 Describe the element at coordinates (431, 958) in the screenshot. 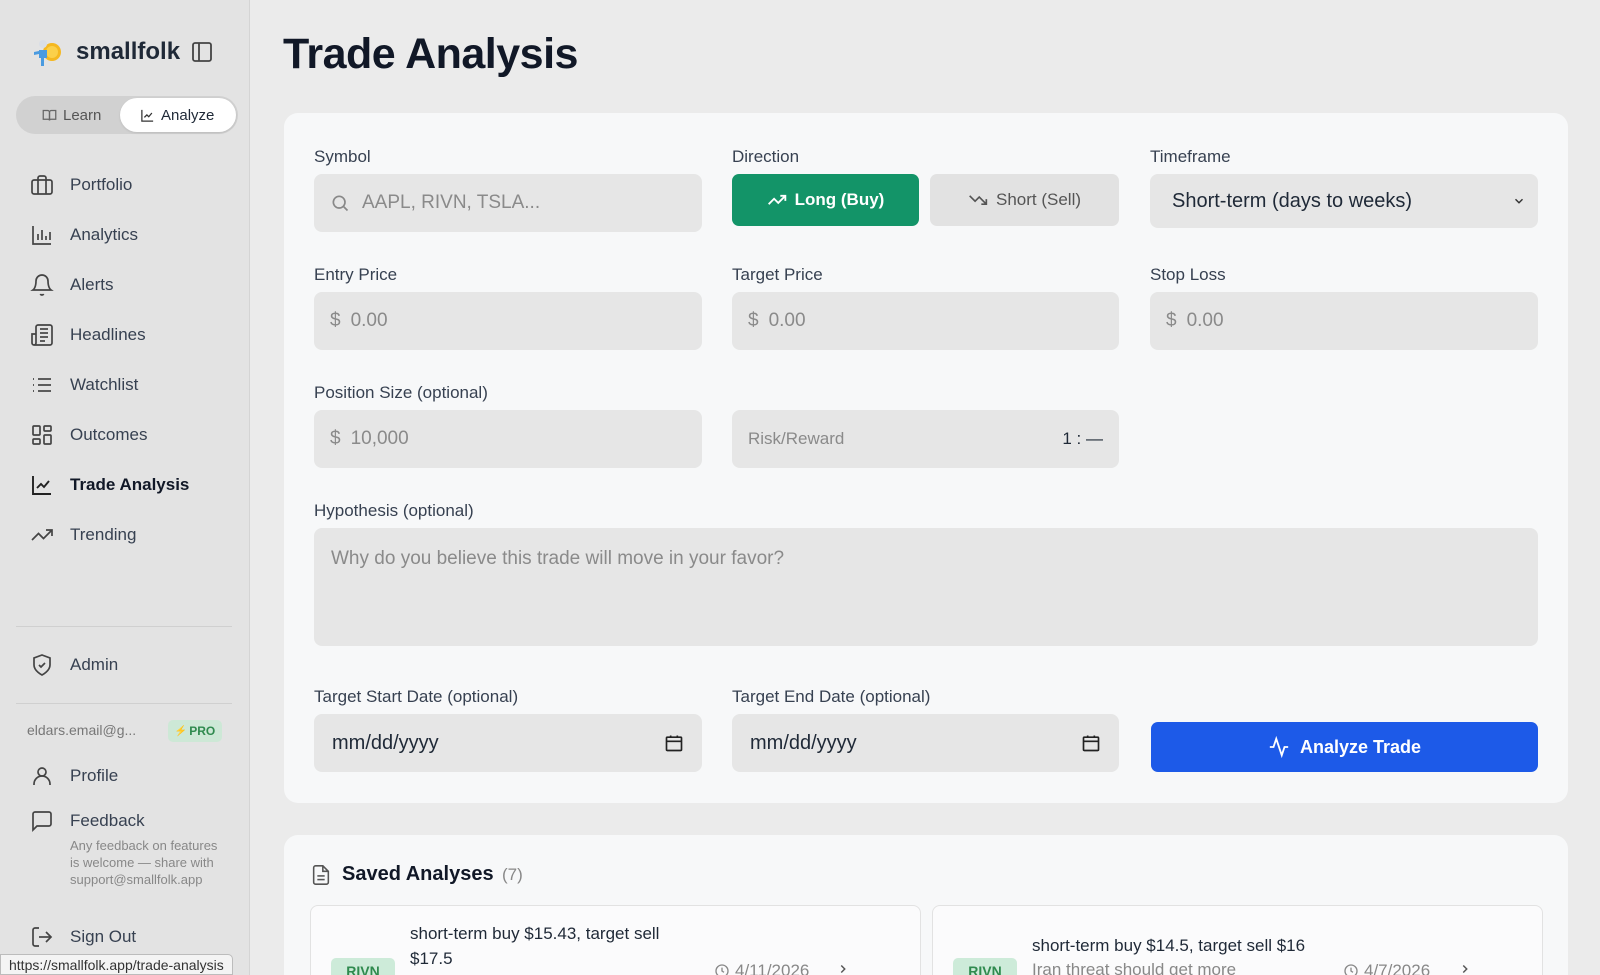

I see `analysis-title-line: $17.5` at that location.